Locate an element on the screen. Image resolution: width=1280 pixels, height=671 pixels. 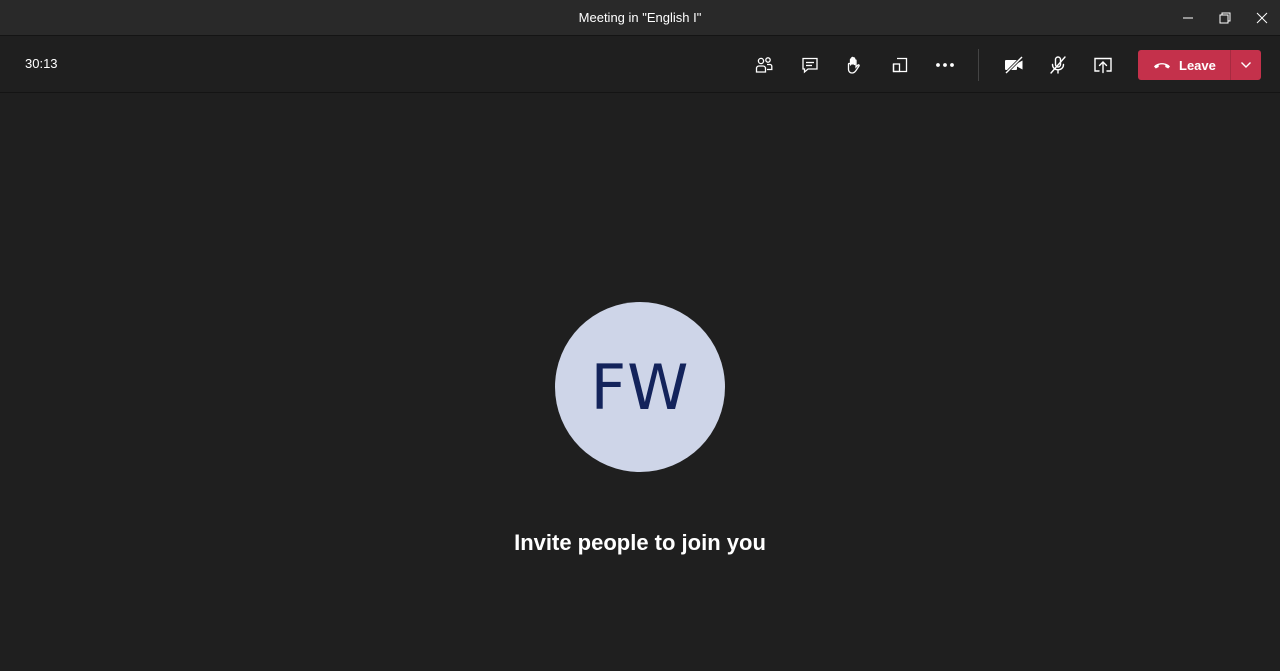
restore-button is located at coordinates (1224, 17).